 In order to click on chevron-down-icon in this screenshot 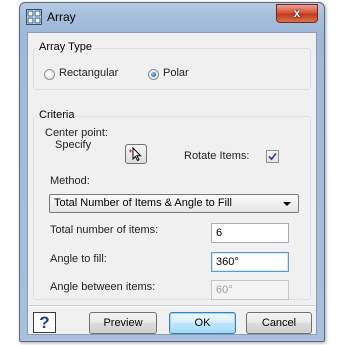, I will do `click(287, 204)`.